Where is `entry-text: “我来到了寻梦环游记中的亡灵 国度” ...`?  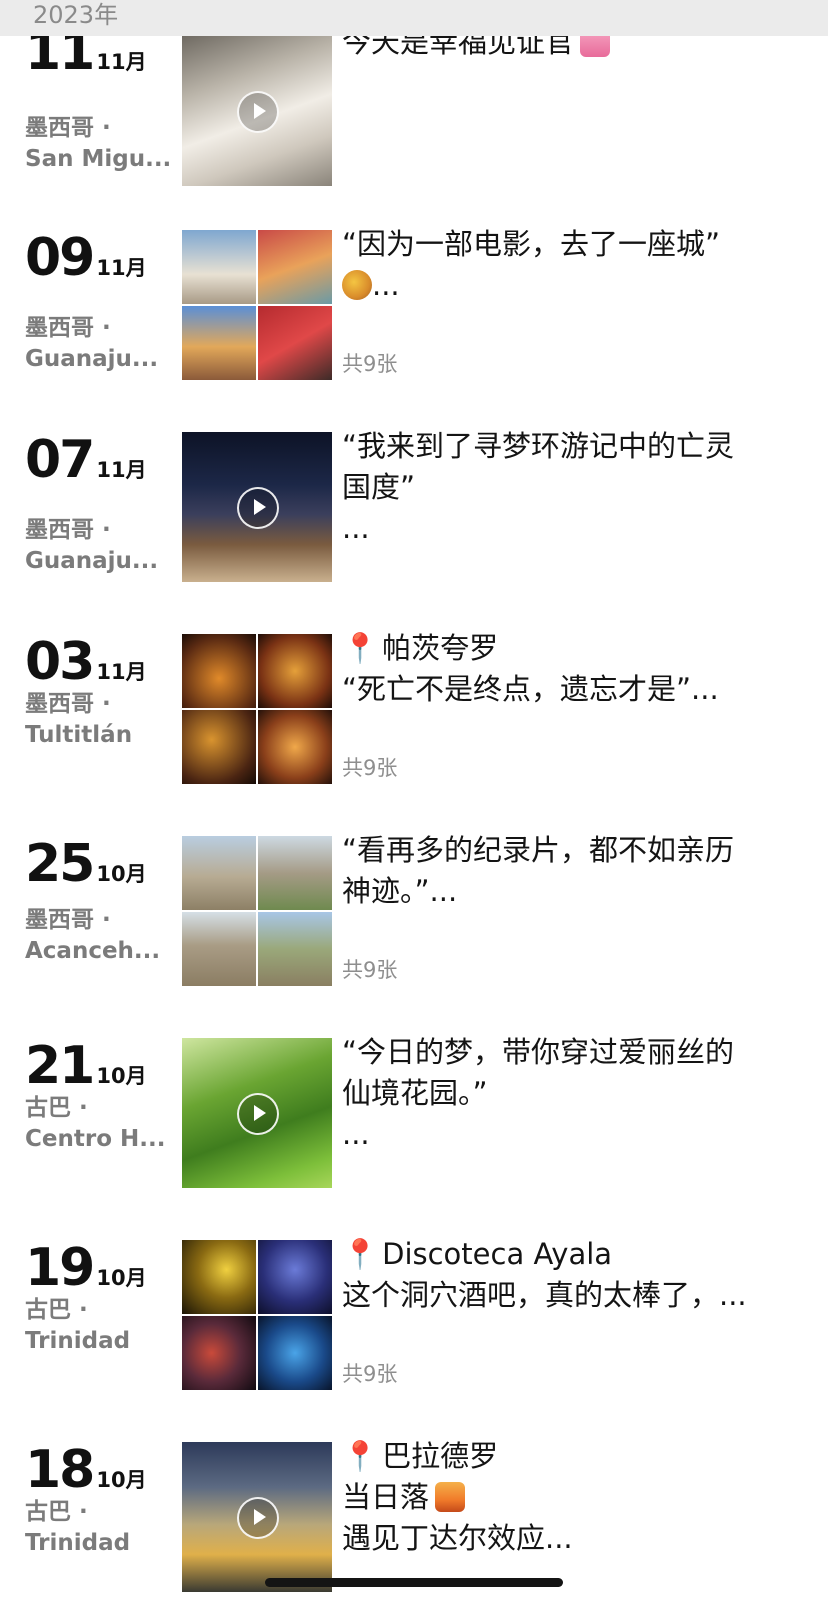 entry-text: “我来到了寻梦环游记中的亡灵 国度” ... is located at coordinates (567, 487).